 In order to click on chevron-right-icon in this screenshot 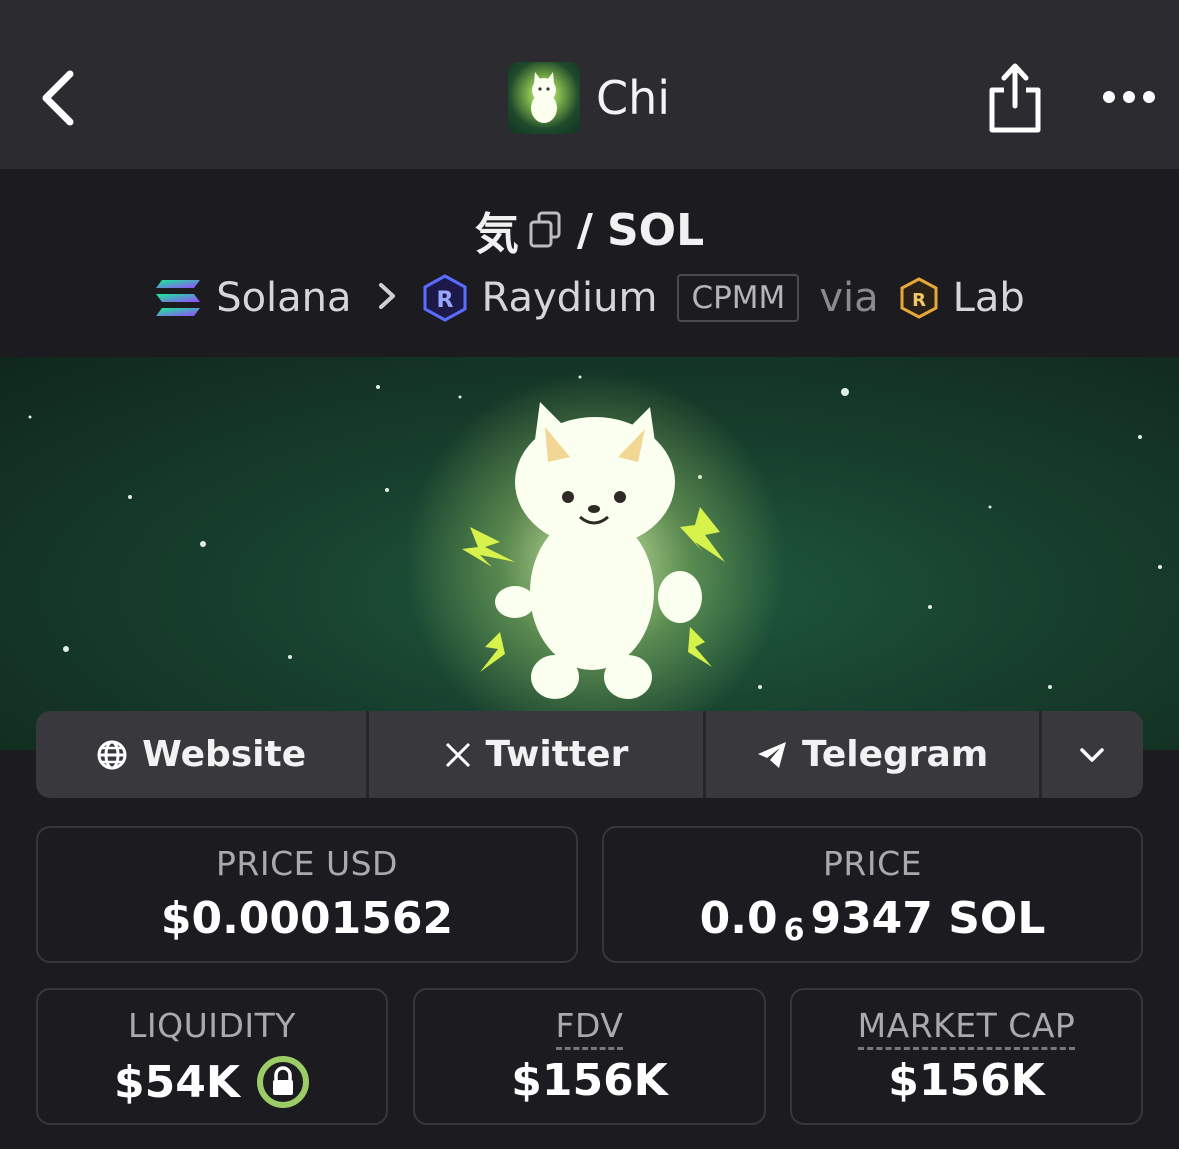, I will do `click(387, 298)`.